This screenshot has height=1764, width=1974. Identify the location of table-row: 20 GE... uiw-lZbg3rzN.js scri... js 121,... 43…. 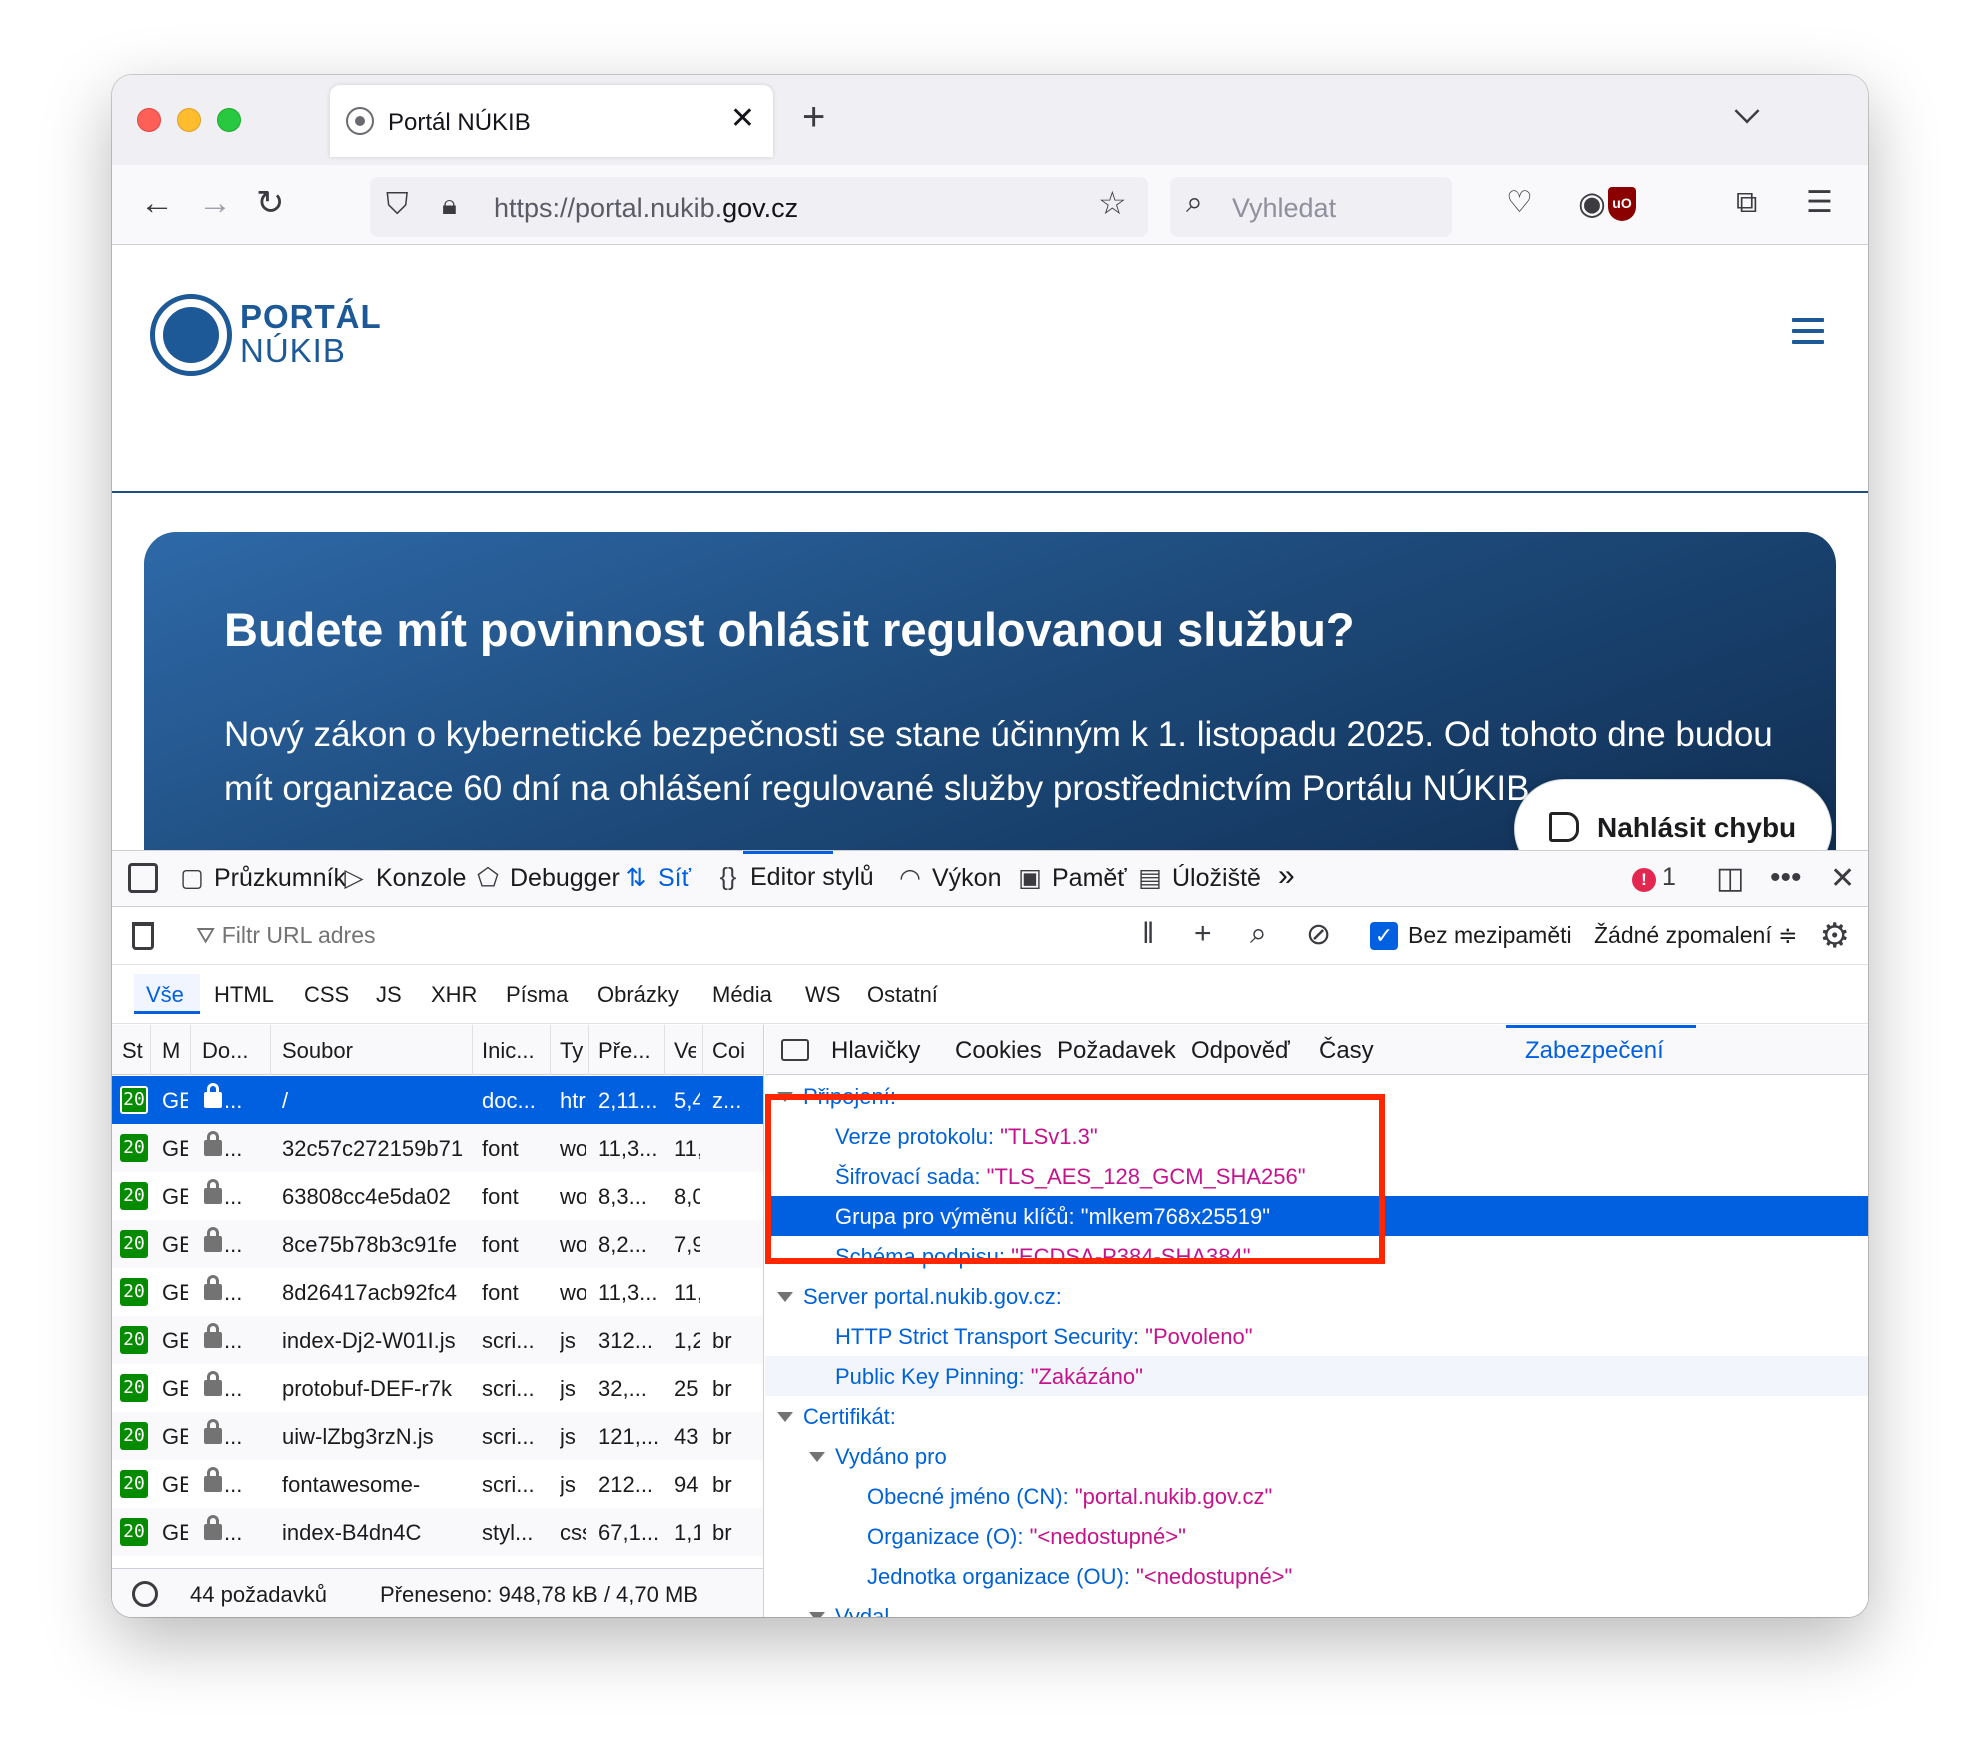
(437, 1436).